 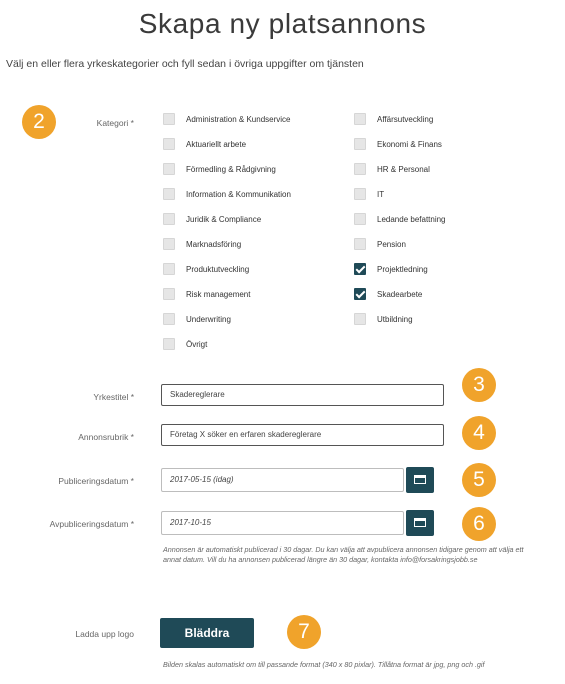 What do you see at coordinates (282, 523) in the screenshot?
I see `unpublish-date-input: 2017-10-15` at bounding box center [282, 523].